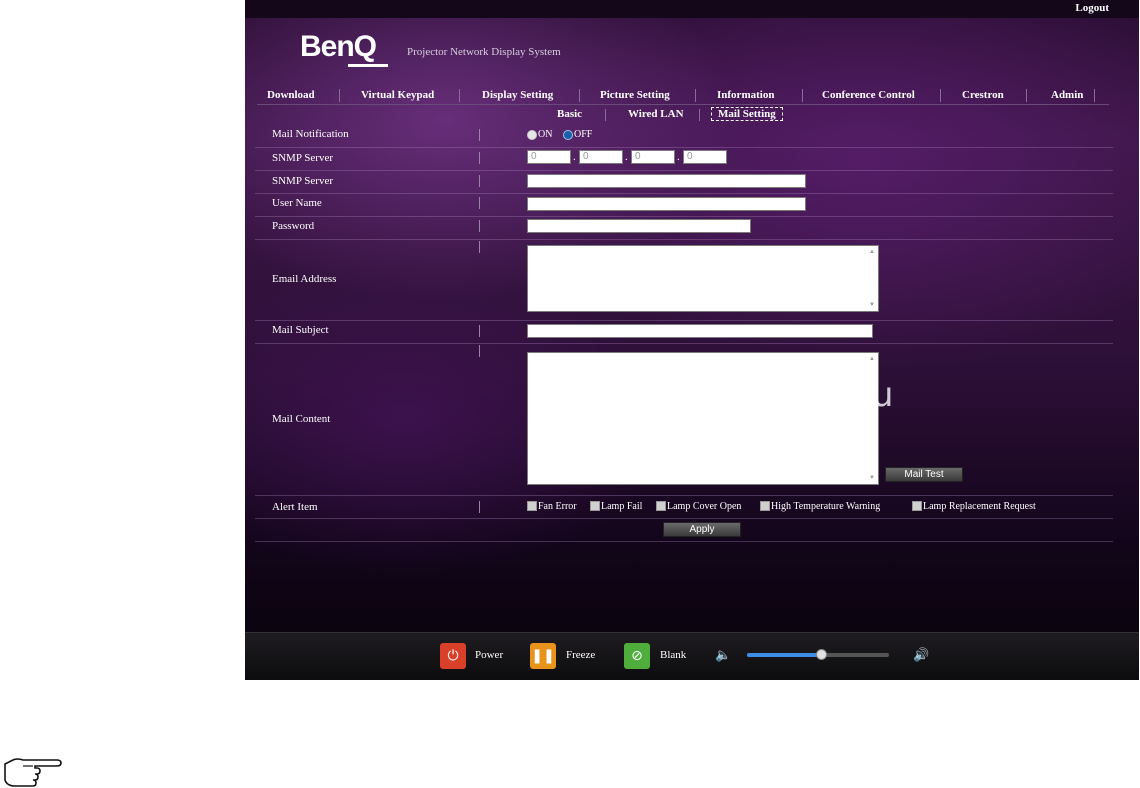 This screenshot has height=788, width=1140. I want to click on checkbox-lamp-fail, so click(595, 506).